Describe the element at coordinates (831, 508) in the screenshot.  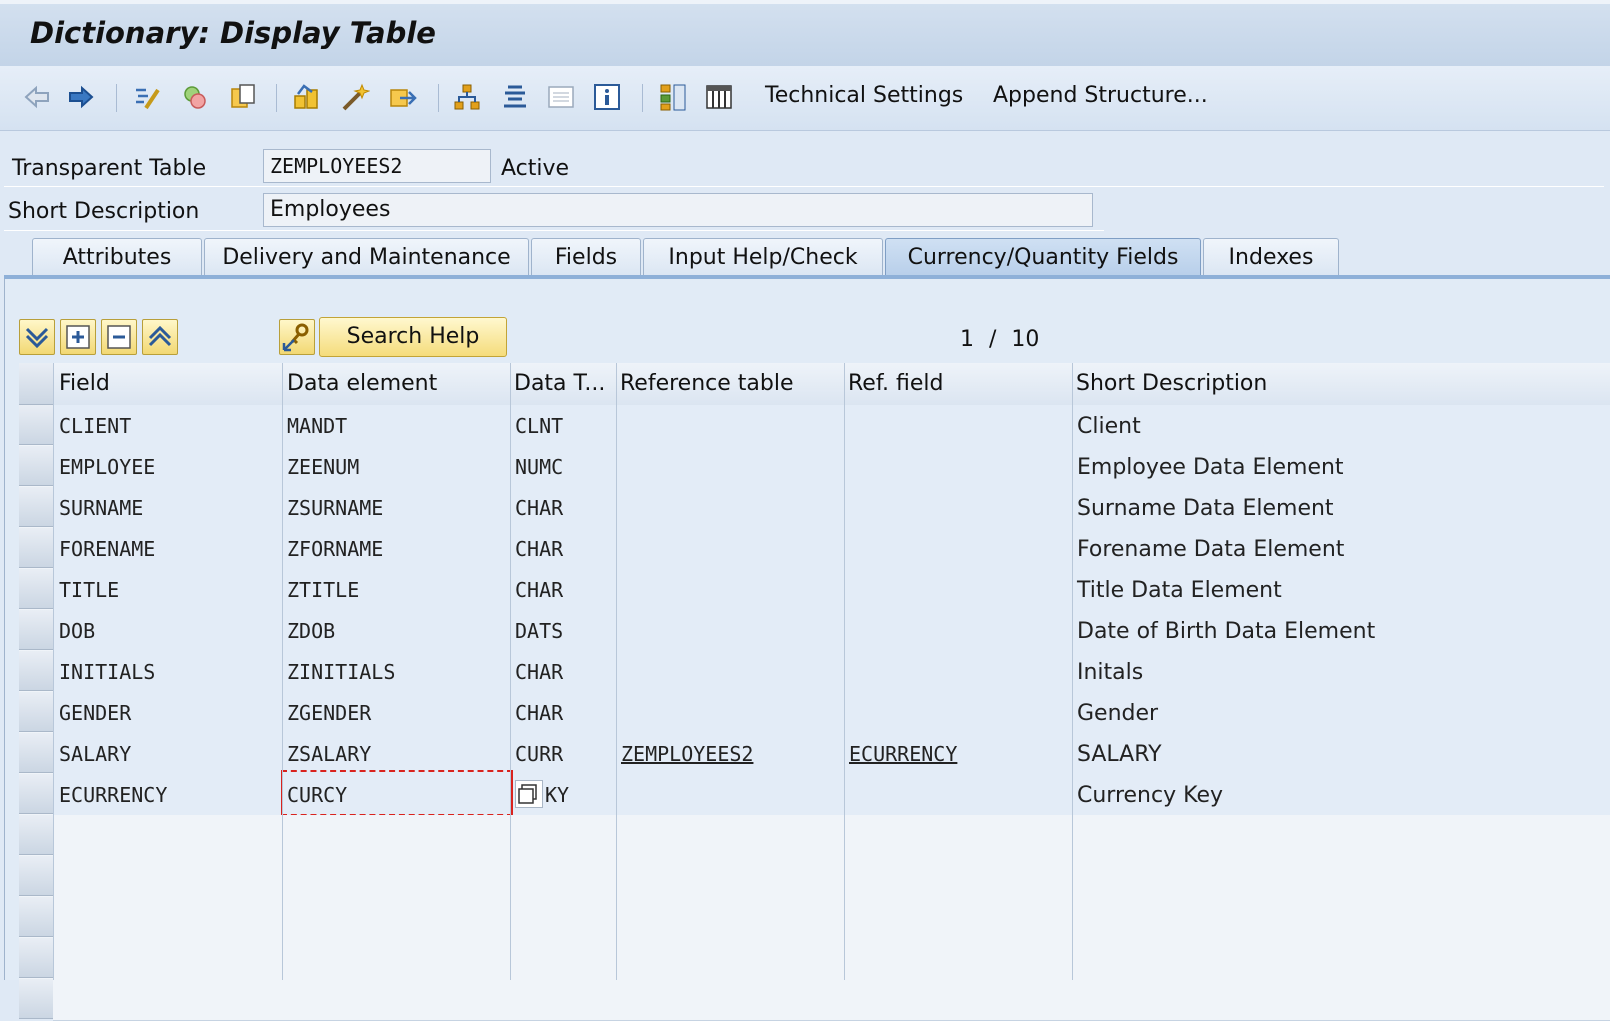
I see `table-row: SURNAME ZSURNAME CHAR Surname Data Element` at that location.